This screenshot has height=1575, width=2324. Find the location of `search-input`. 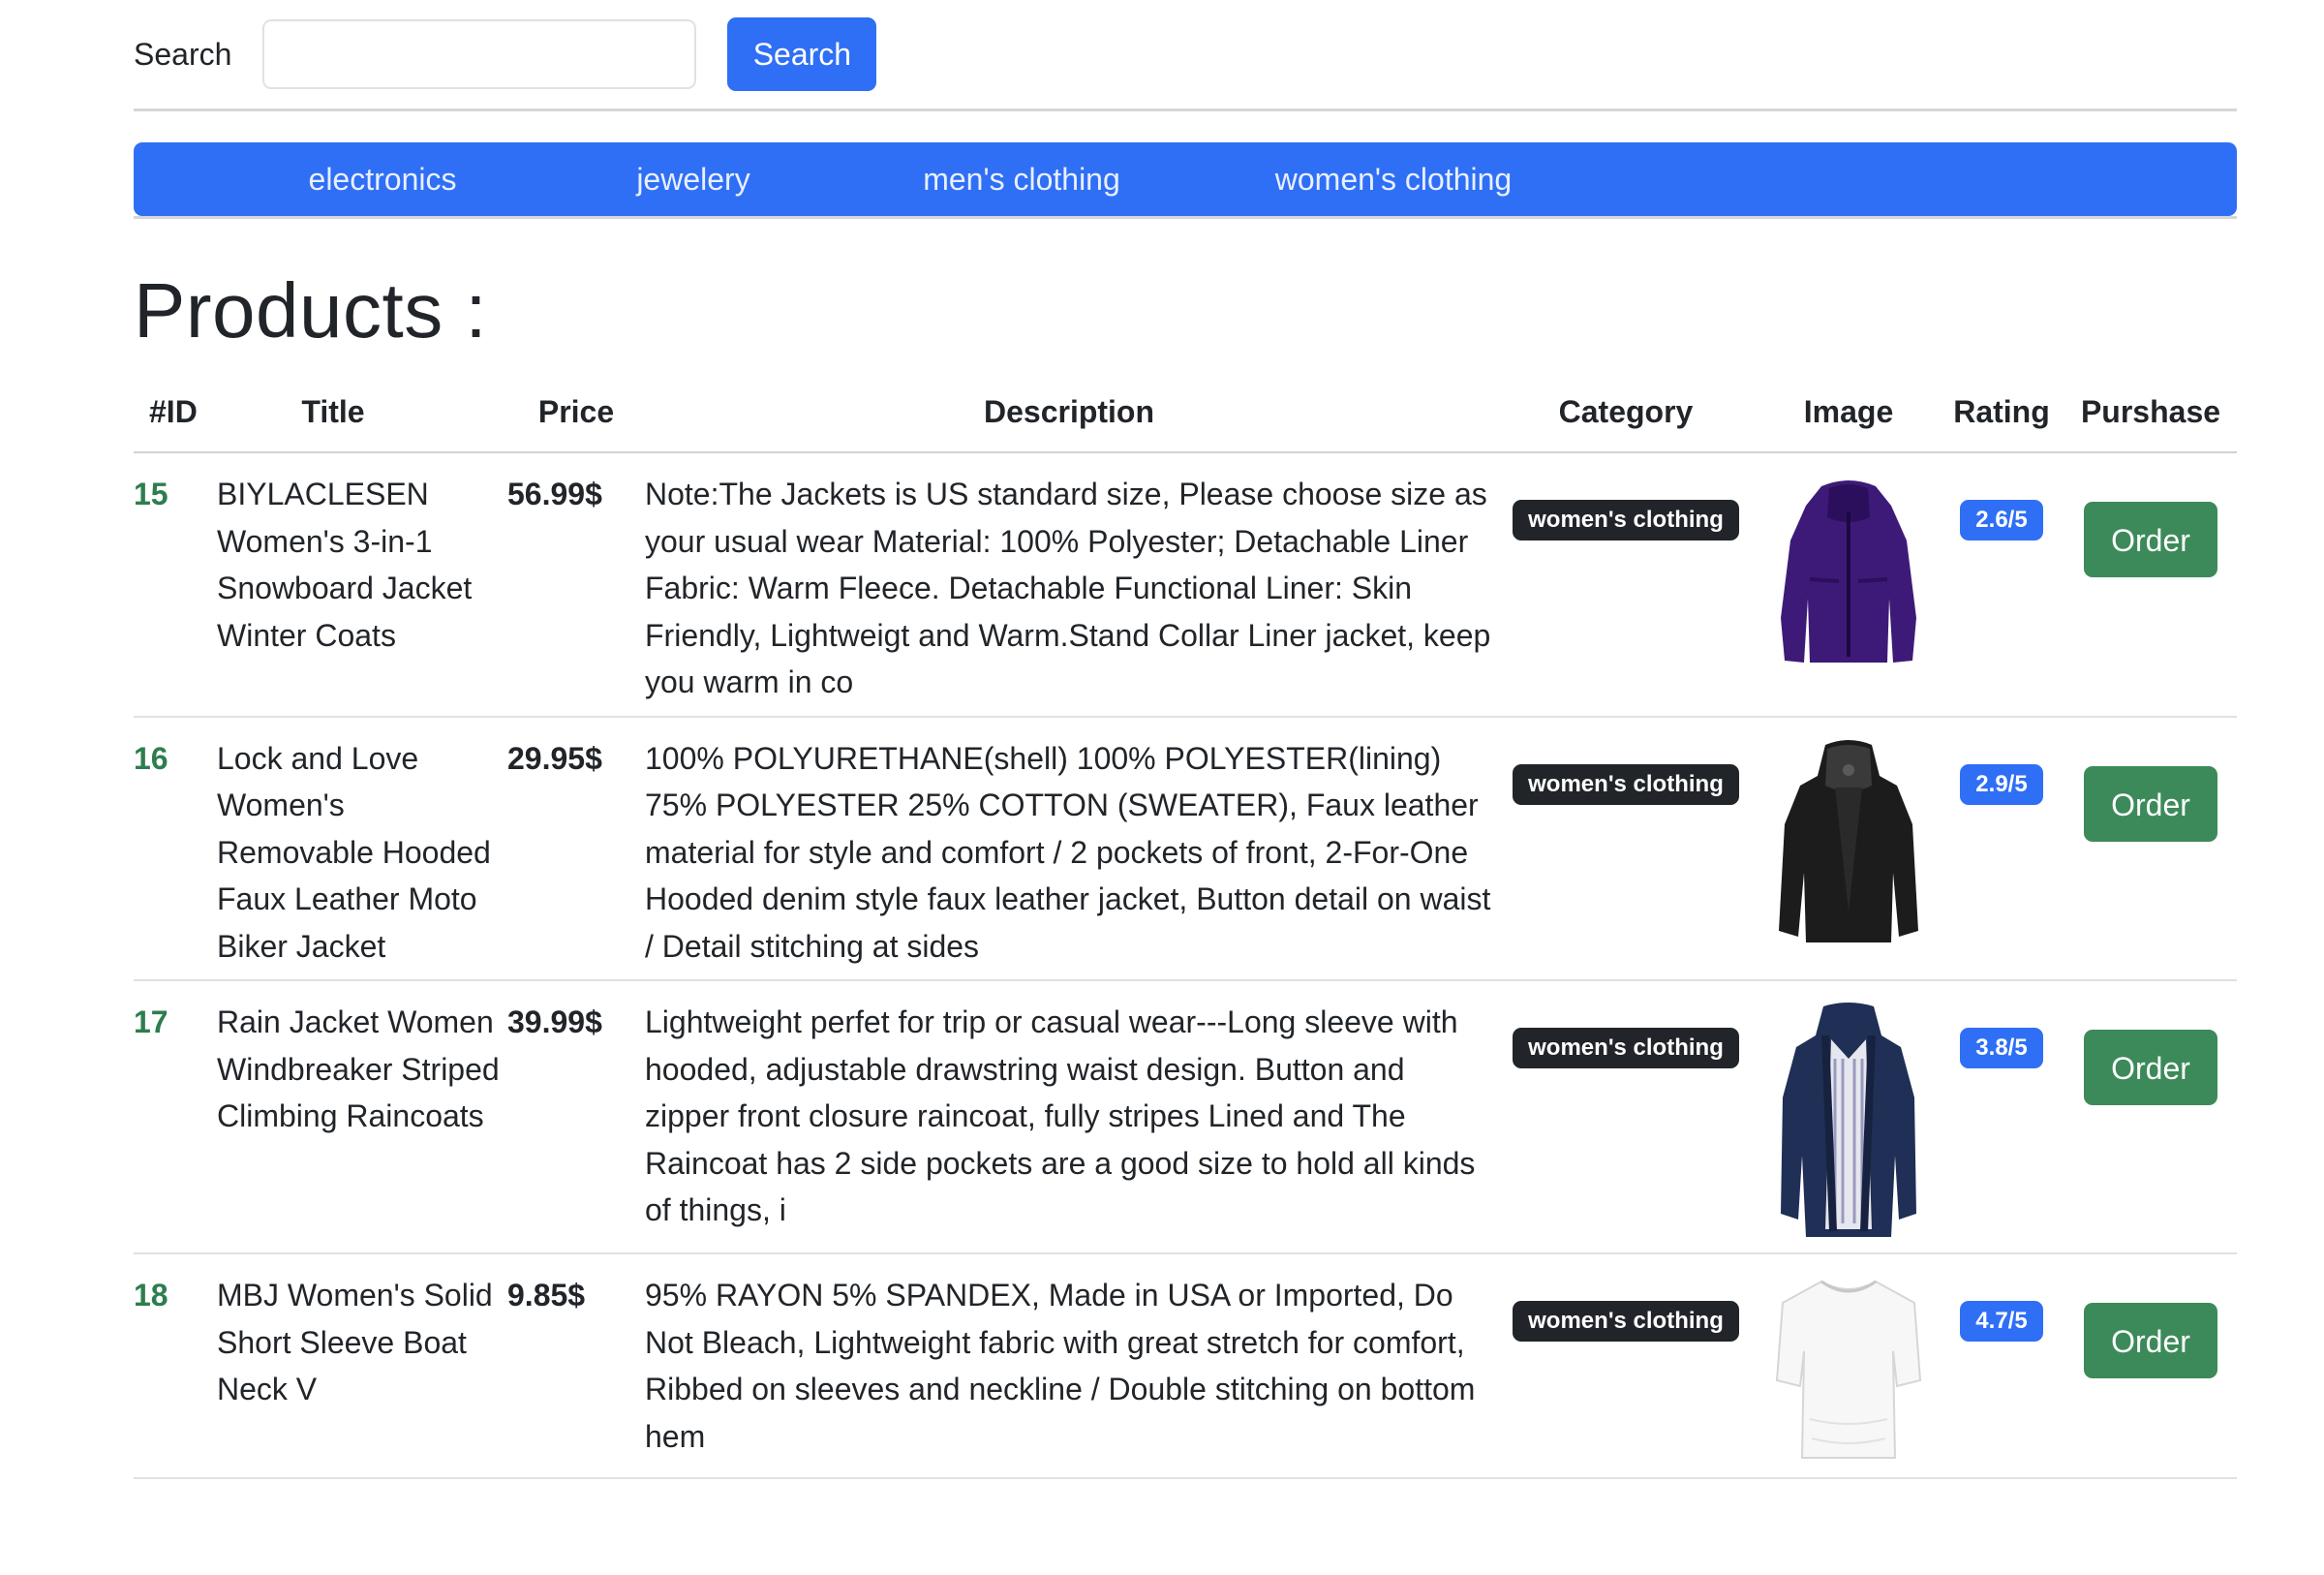

search-input is located at coordinates (480, 54).